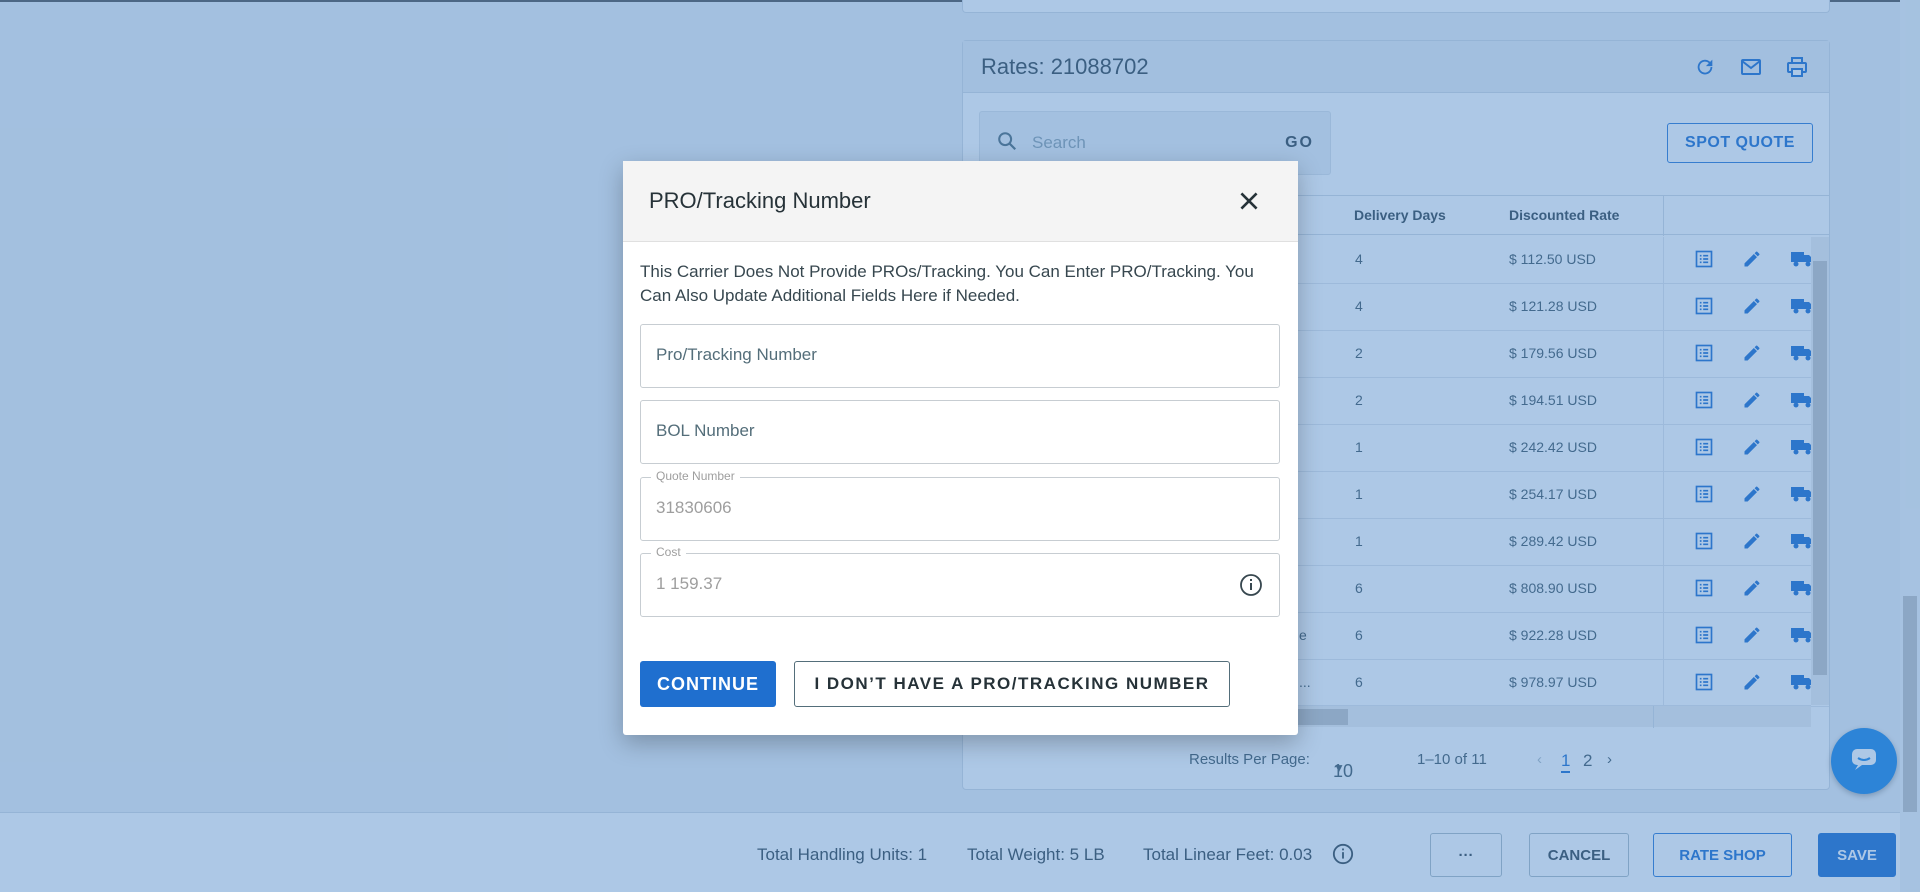 The width and height of the screenshot is (1920, 892). What do you see at coordinates (708, 684) in the screenshot?
I see `continue-button: CONTINUE` at bounding box center [708, 684].